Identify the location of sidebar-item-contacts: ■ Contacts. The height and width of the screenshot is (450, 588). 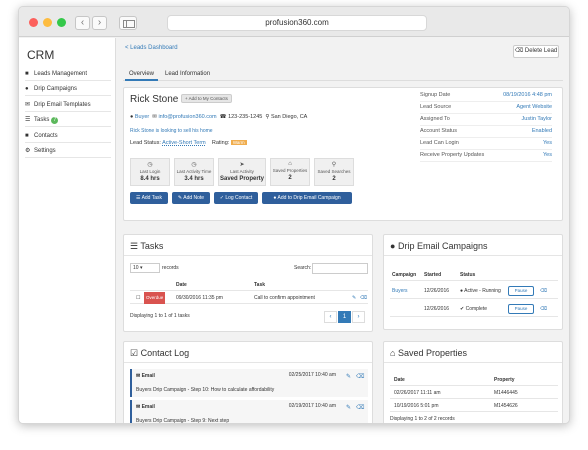
(68, 136).